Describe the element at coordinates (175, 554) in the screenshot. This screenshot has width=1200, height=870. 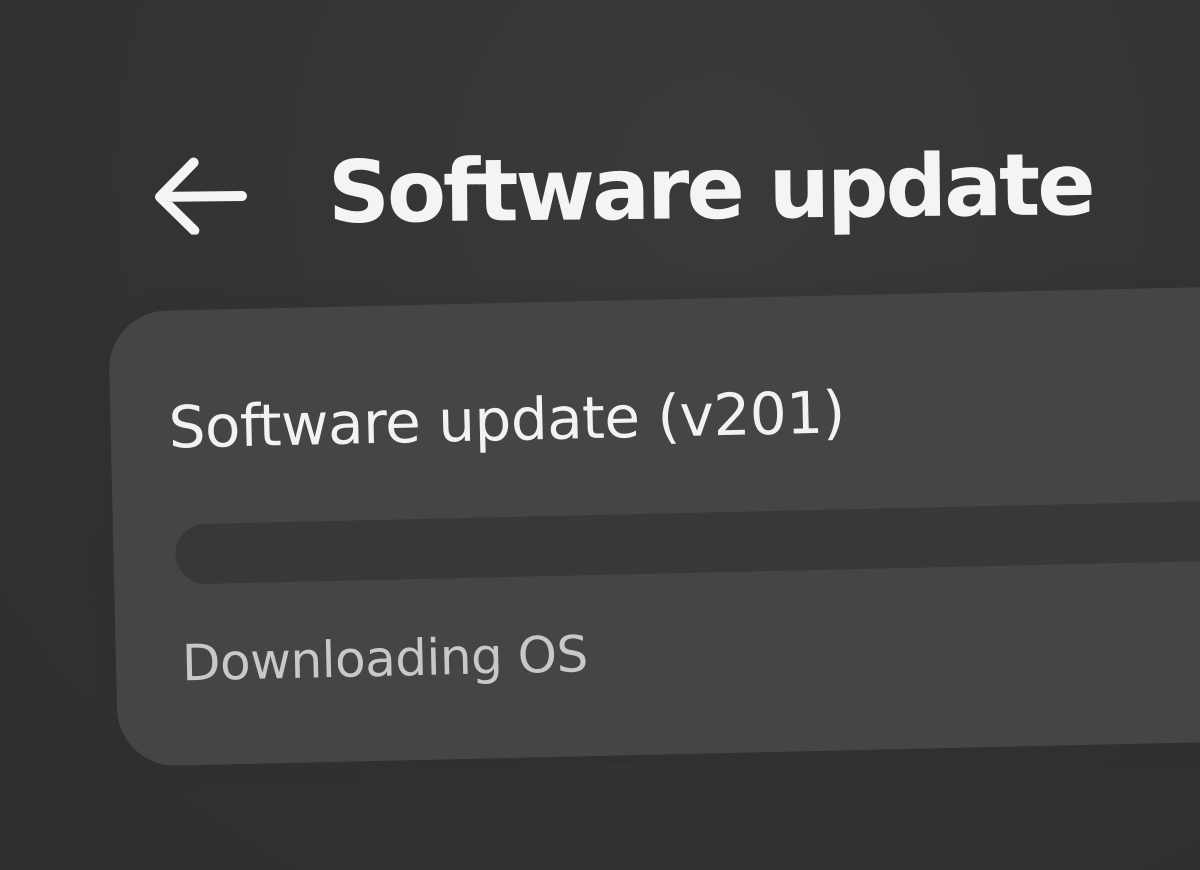
I see `progress-fill` at that location.